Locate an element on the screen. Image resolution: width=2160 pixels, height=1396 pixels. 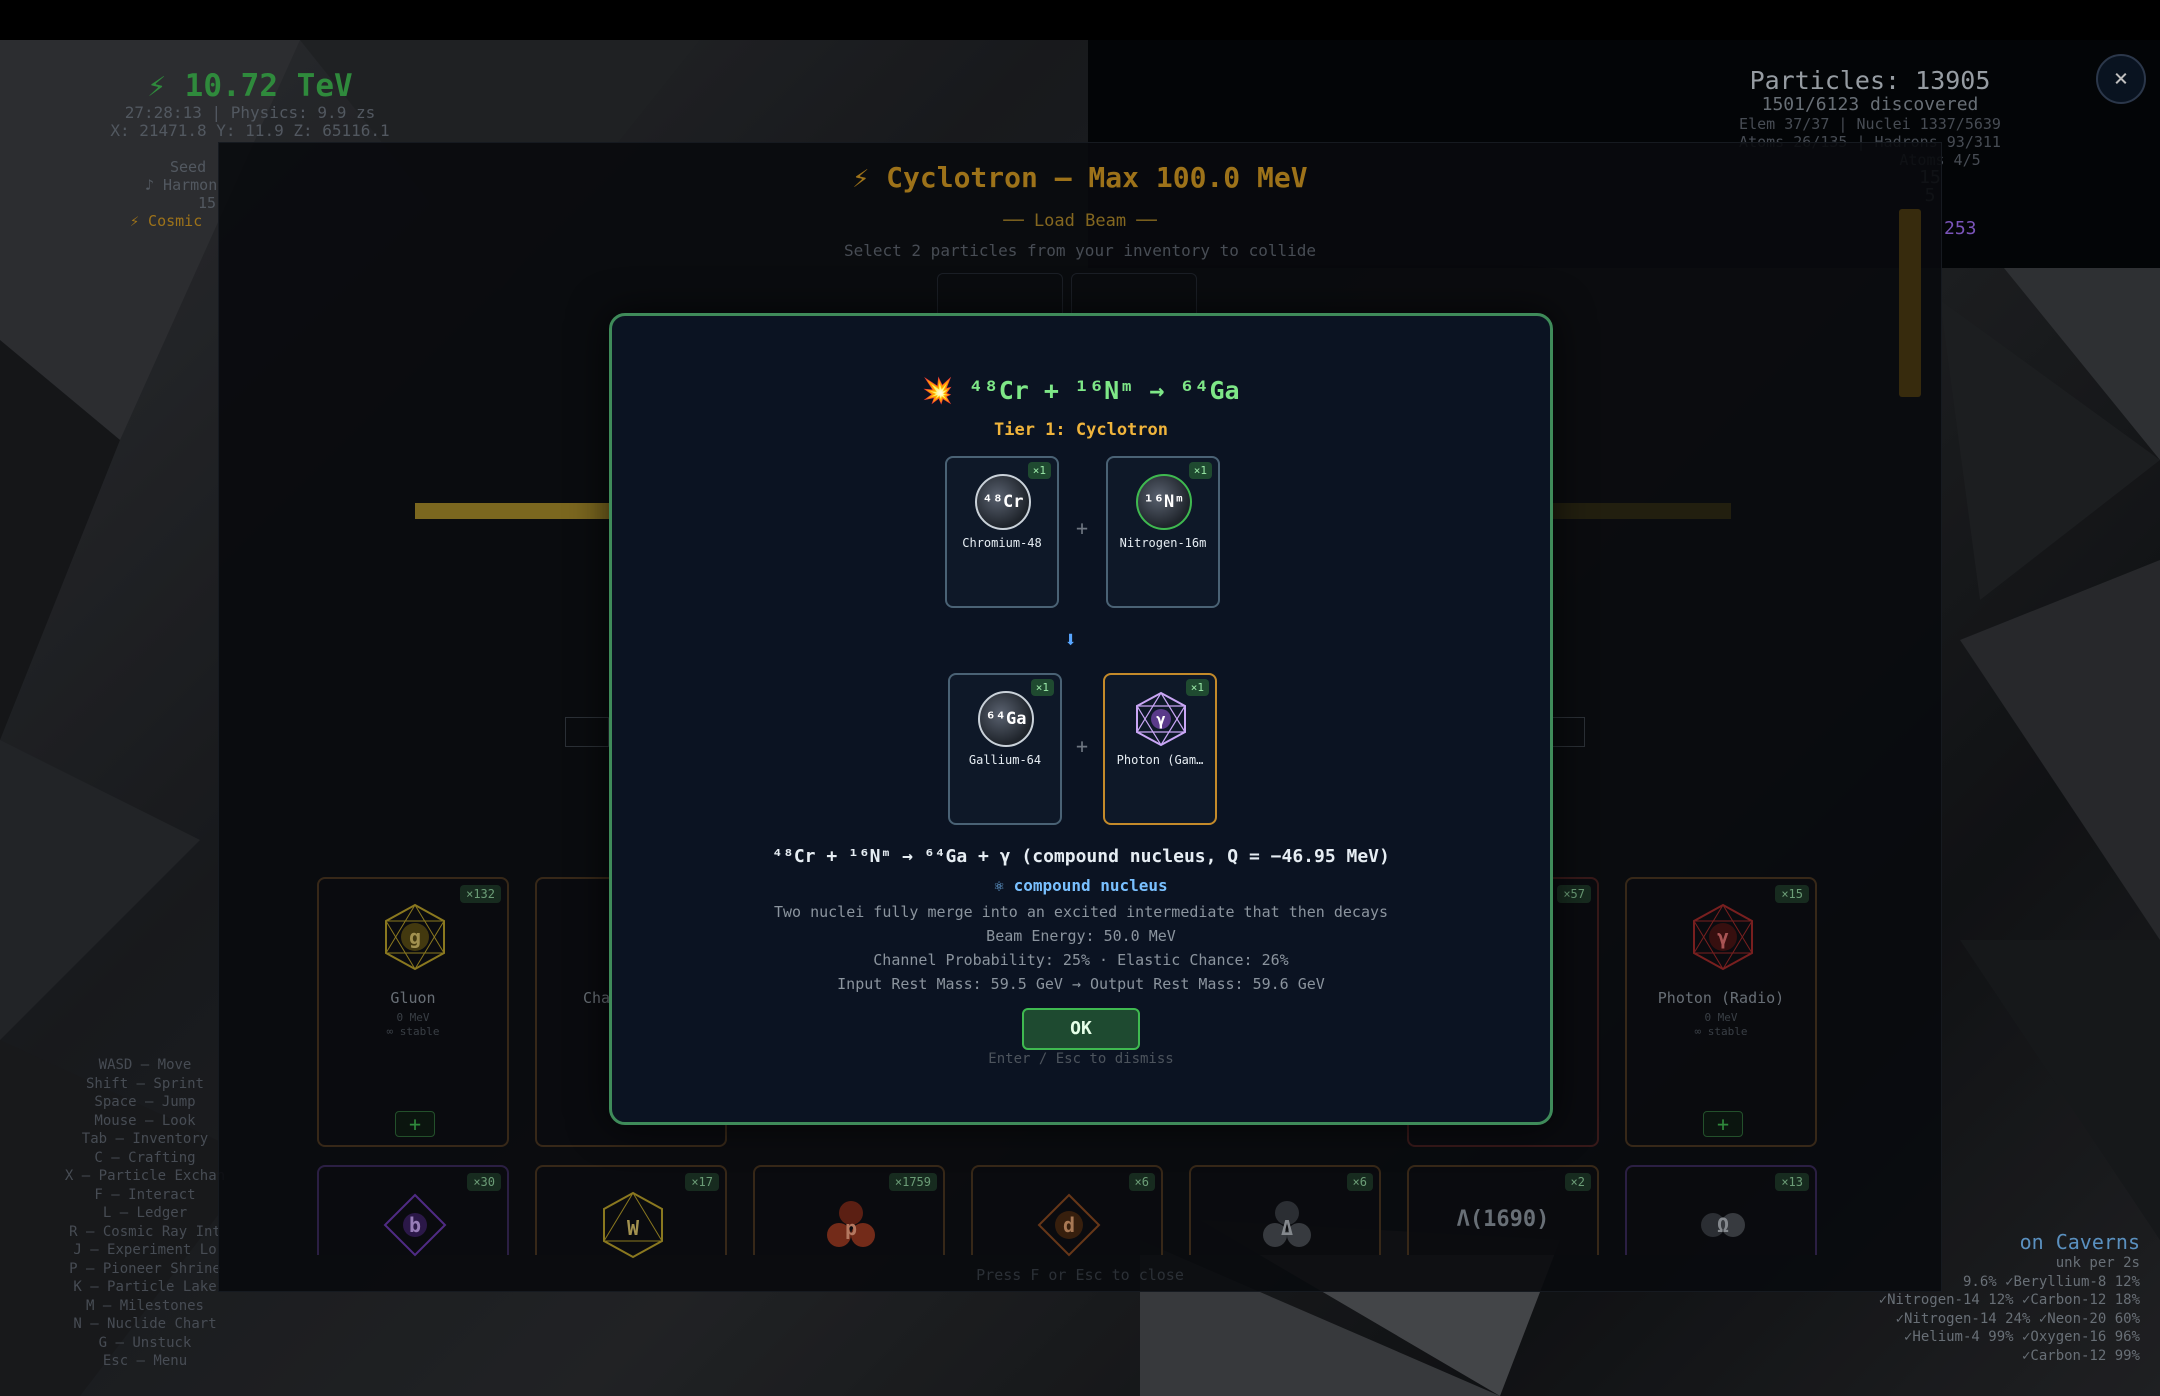
reaction-title: 💥 ⁴⁸Cr + ¹⁶Nᵐ → ⁶⁴Ga is located at coordinates (1081, 391).